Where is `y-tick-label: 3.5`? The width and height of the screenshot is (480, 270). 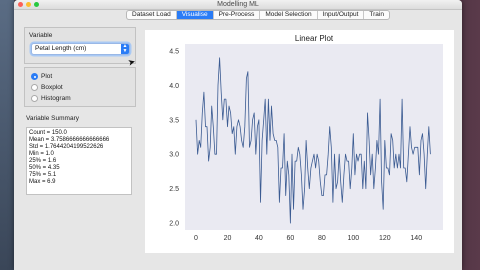 y-tick-label: 3.5 is located at coordinates (174, 120).